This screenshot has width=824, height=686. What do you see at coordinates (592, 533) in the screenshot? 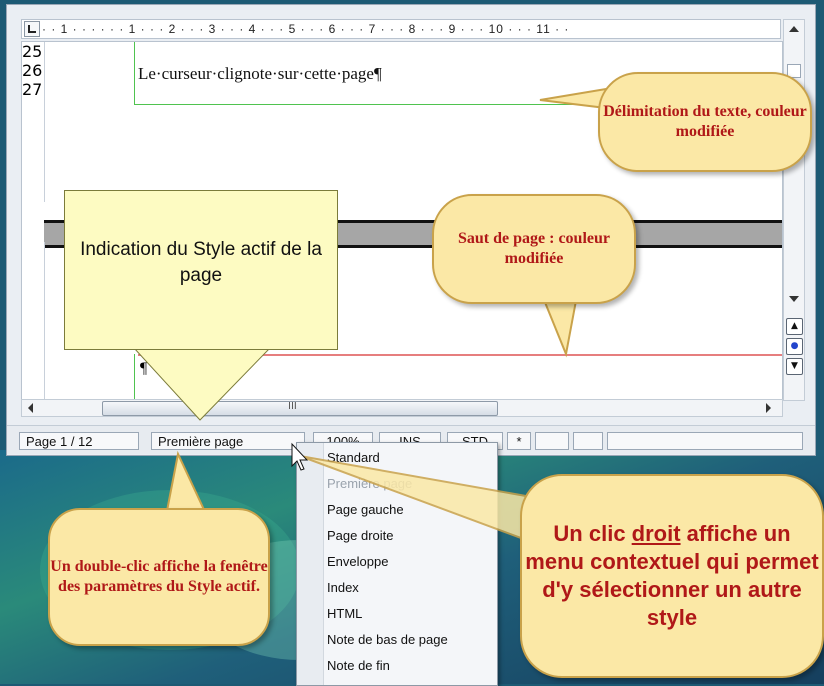
I see `callout-clic-a: Un clic` at bounding box center [592, 533].